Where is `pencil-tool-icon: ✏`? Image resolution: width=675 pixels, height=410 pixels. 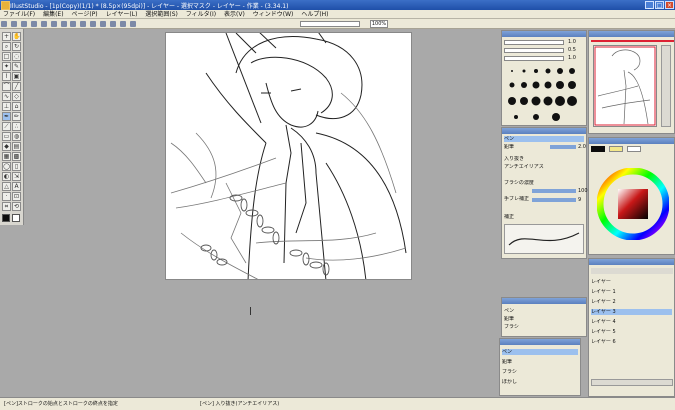
pencil-tool-icon: ✏ is located at coordinates (16, 116).